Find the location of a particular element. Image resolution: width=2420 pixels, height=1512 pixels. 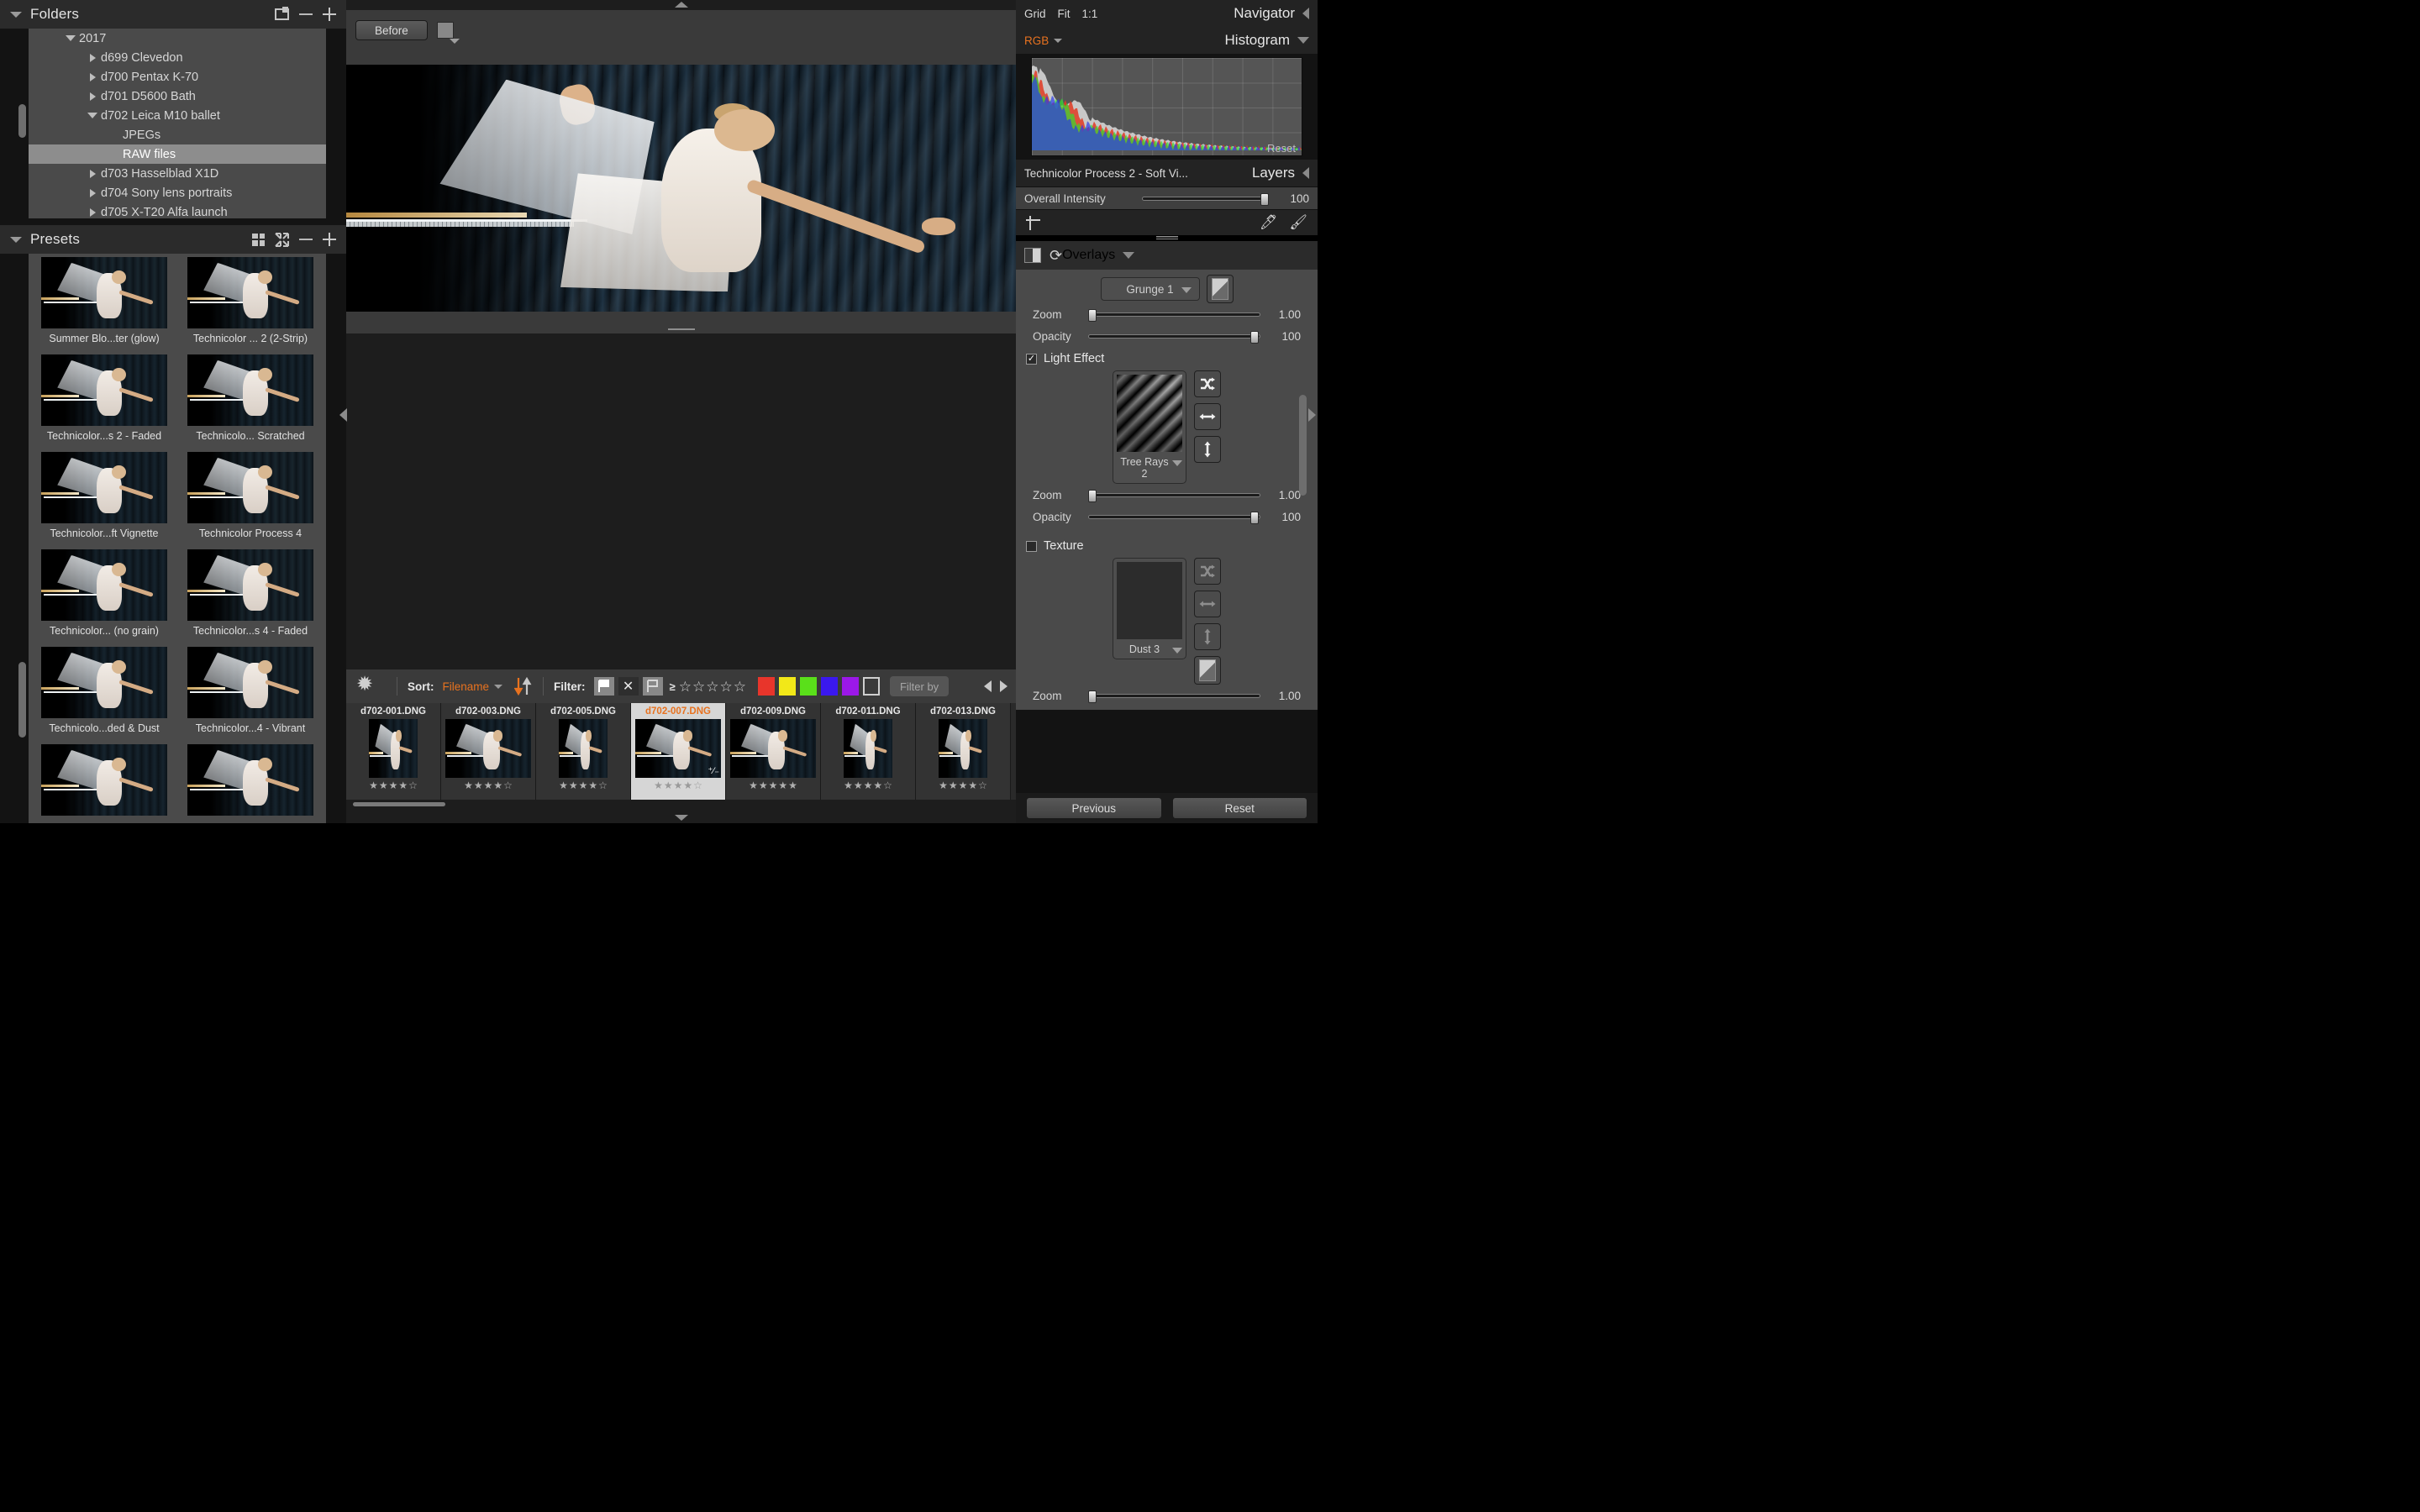

texture-shuffle-icon is located at coordinates (1207, 571).